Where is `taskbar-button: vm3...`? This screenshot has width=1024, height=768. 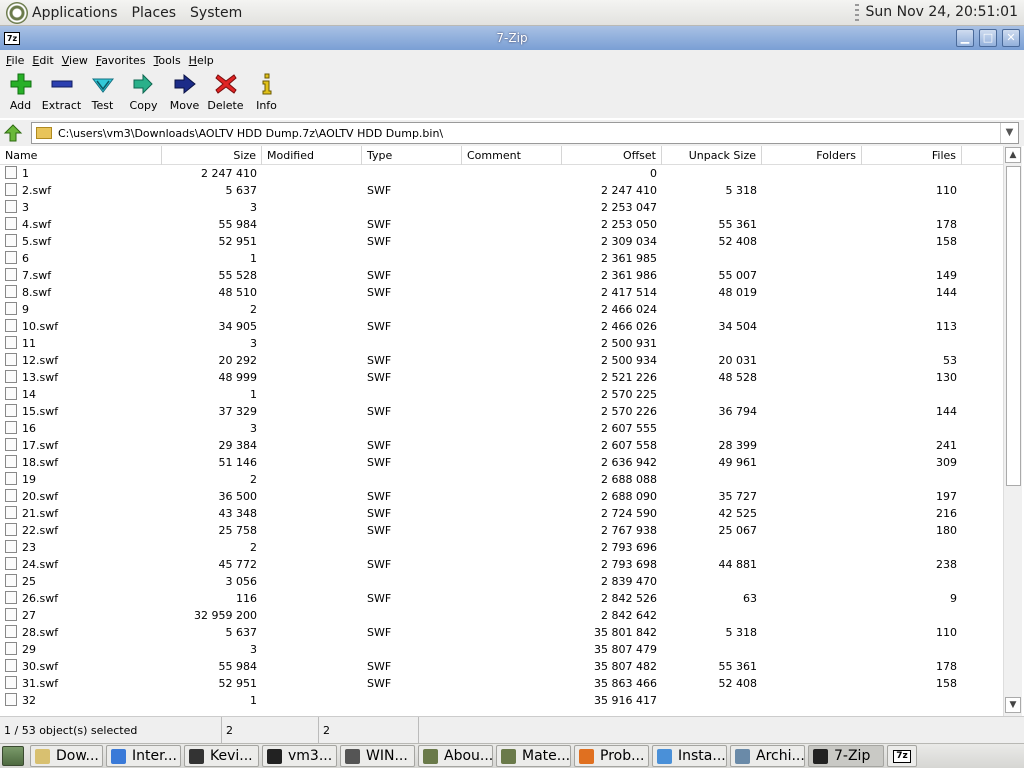
taskbar-button: vm3... is located at coordinates (299, 756).